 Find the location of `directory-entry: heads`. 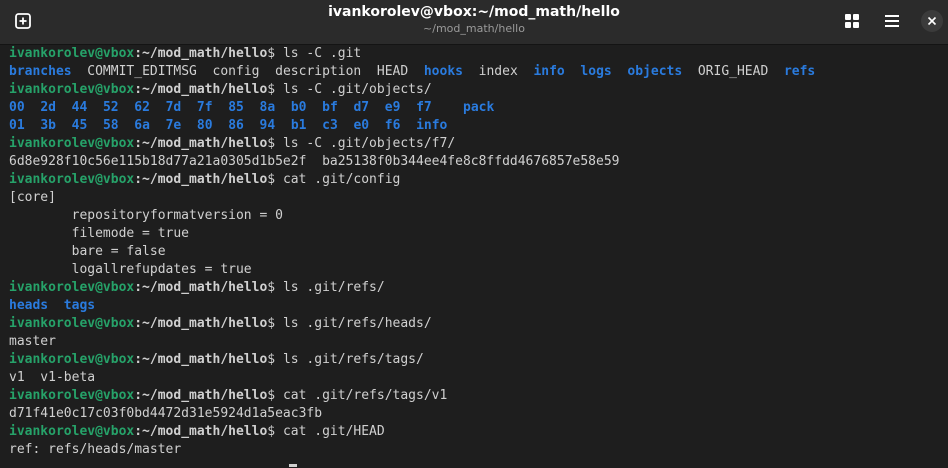

directory-entry: heads is located at coordinates (29, 305).